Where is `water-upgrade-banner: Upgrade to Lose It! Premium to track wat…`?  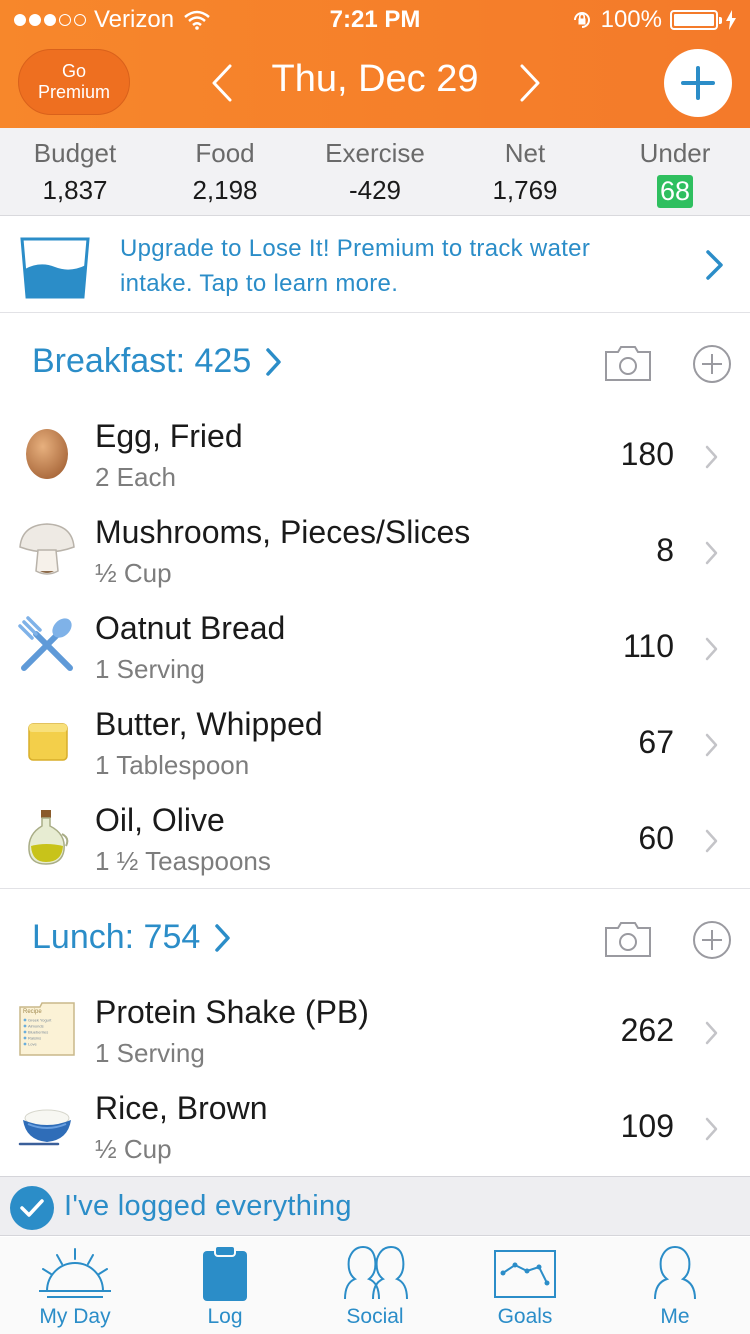 water-upgrade-banner: Upgrade to Lose It! Premium to track wat… is located at coordinates (375, 265).